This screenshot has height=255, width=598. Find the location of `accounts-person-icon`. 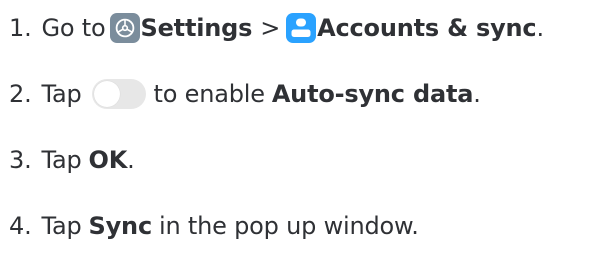

accounts-person-icon is located at coordinates (301, 28).